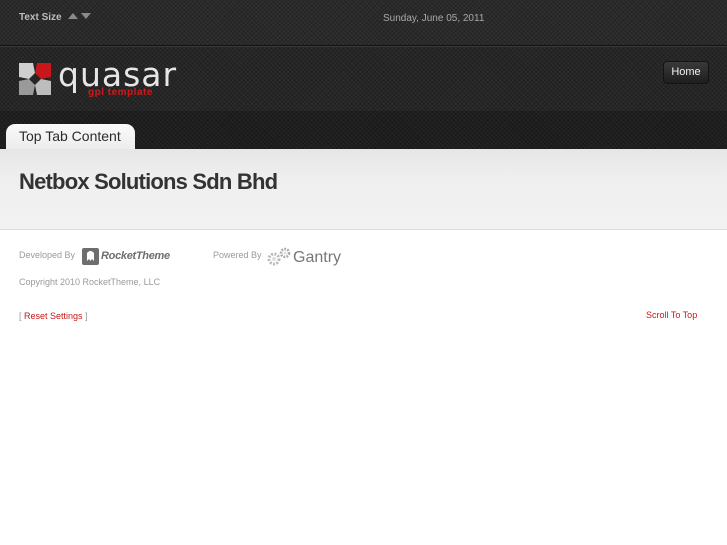 The height and width of the screenshot is (545, 727). I want to click on tab-top-tab-content: Top Tab Content, so click(70, 137).